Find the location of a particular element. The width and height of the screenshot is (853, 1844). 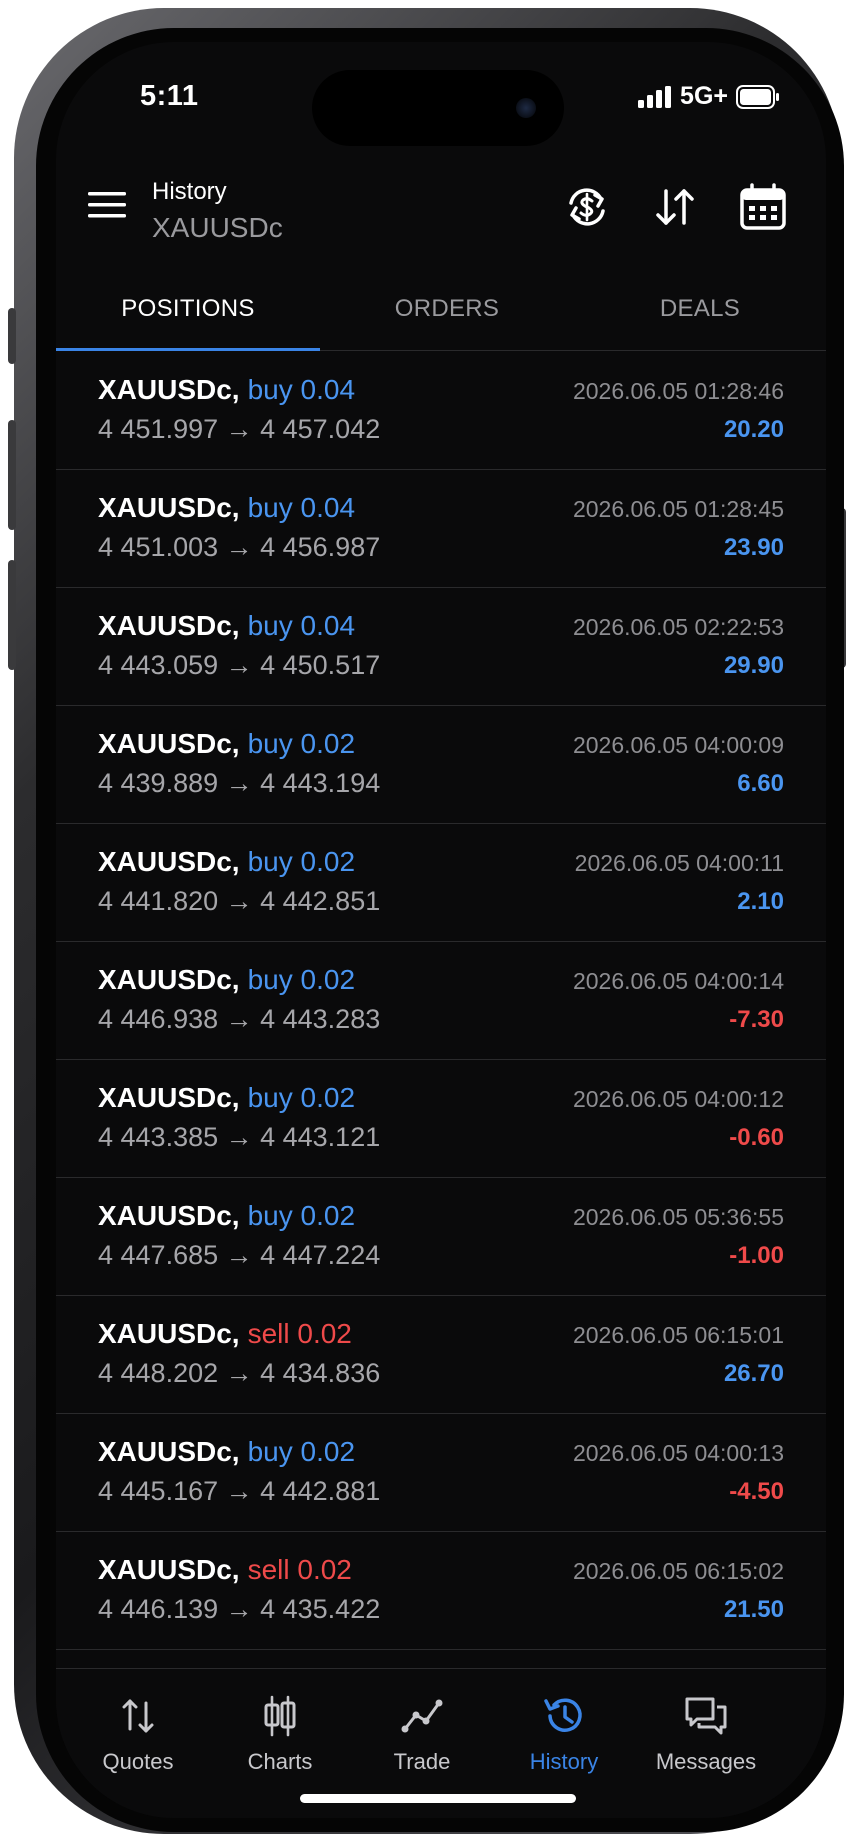

position-profit: 29.90 is located at coordinates (753, 665).